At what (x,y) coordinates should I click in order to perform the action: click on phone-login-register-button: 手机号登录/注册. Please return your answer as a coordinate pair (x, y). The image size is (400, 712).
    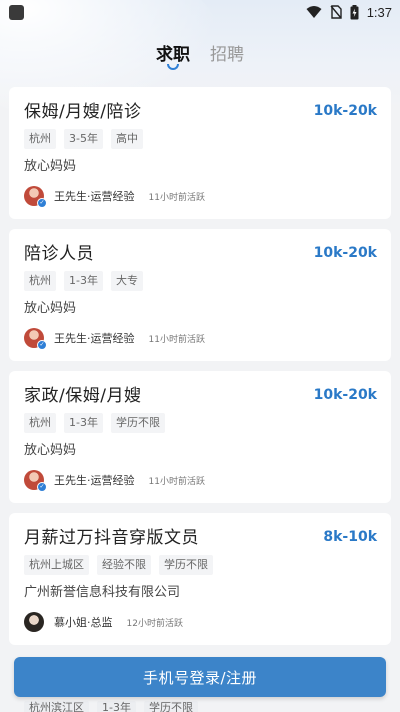
    Looking at the image, I should click on (200, 677).